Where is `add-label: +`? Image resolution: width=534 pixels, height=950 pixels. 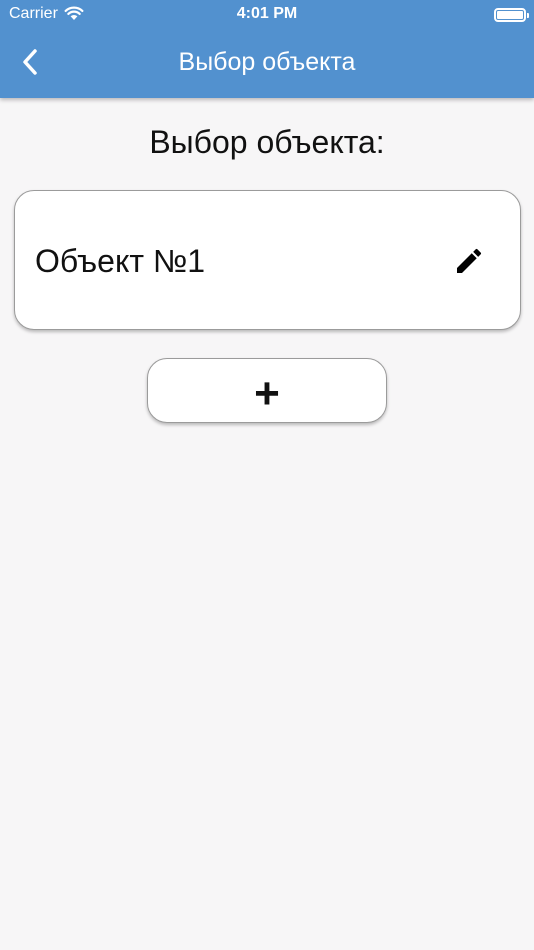
add-label: + is located at coordinates (267, 393).